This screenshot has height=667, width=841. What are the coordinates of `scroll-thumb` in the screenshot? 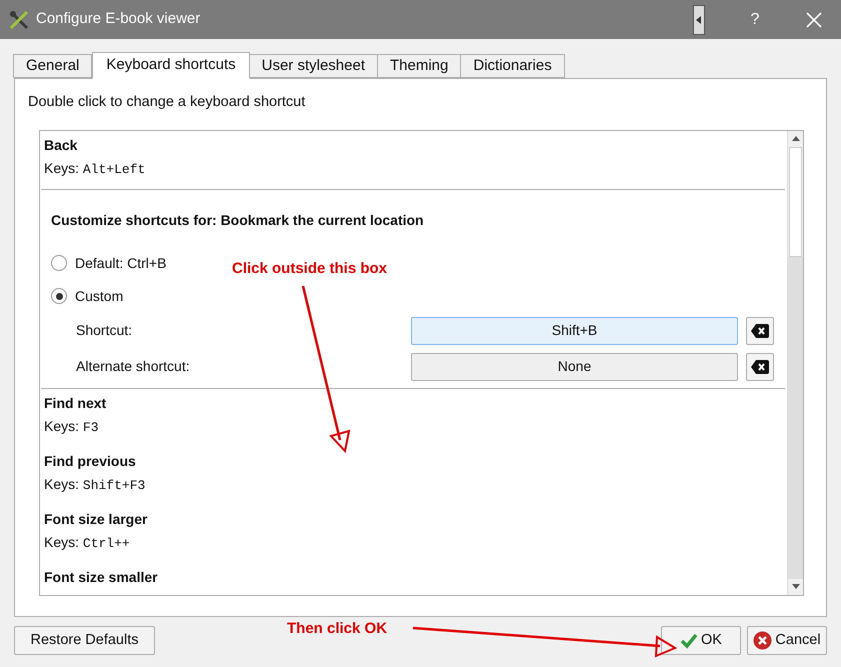 It's located at (795, 201).